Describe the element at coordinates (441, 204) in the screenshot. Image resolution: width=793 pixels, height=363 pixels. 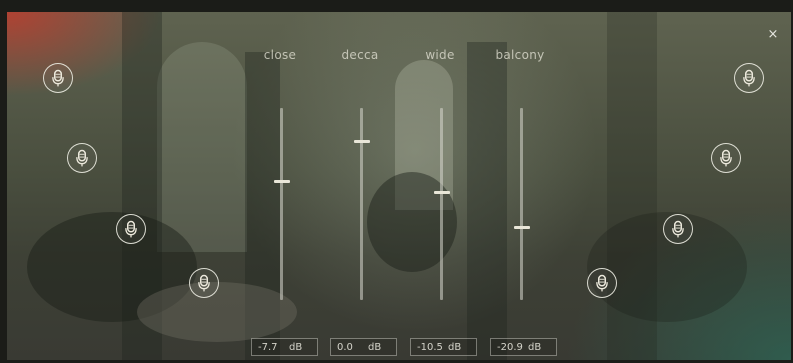
I see `fader-track-wide` at that location.